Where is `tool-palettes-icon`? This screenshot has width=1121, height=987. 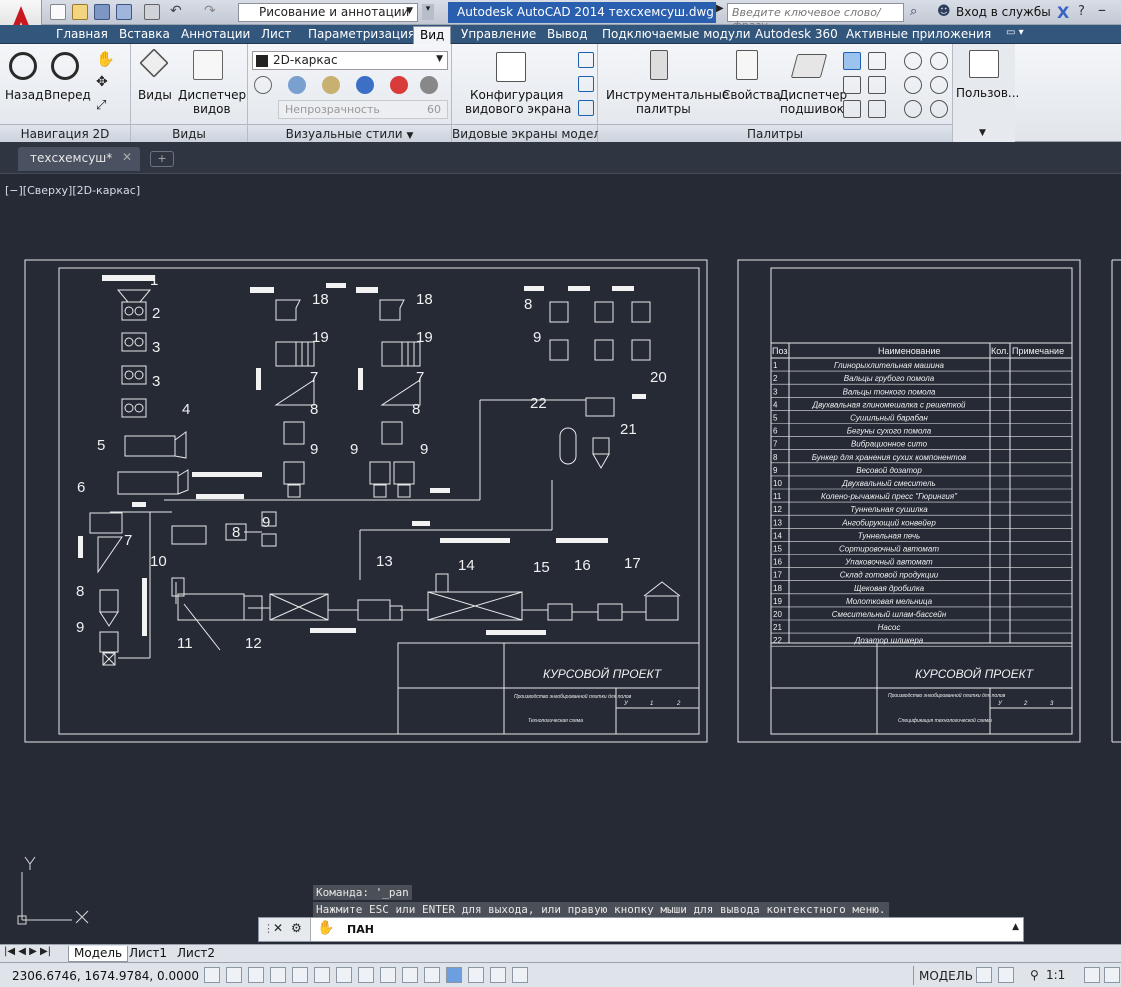 tool-palettes-icon is located at coordinates (659, 65).